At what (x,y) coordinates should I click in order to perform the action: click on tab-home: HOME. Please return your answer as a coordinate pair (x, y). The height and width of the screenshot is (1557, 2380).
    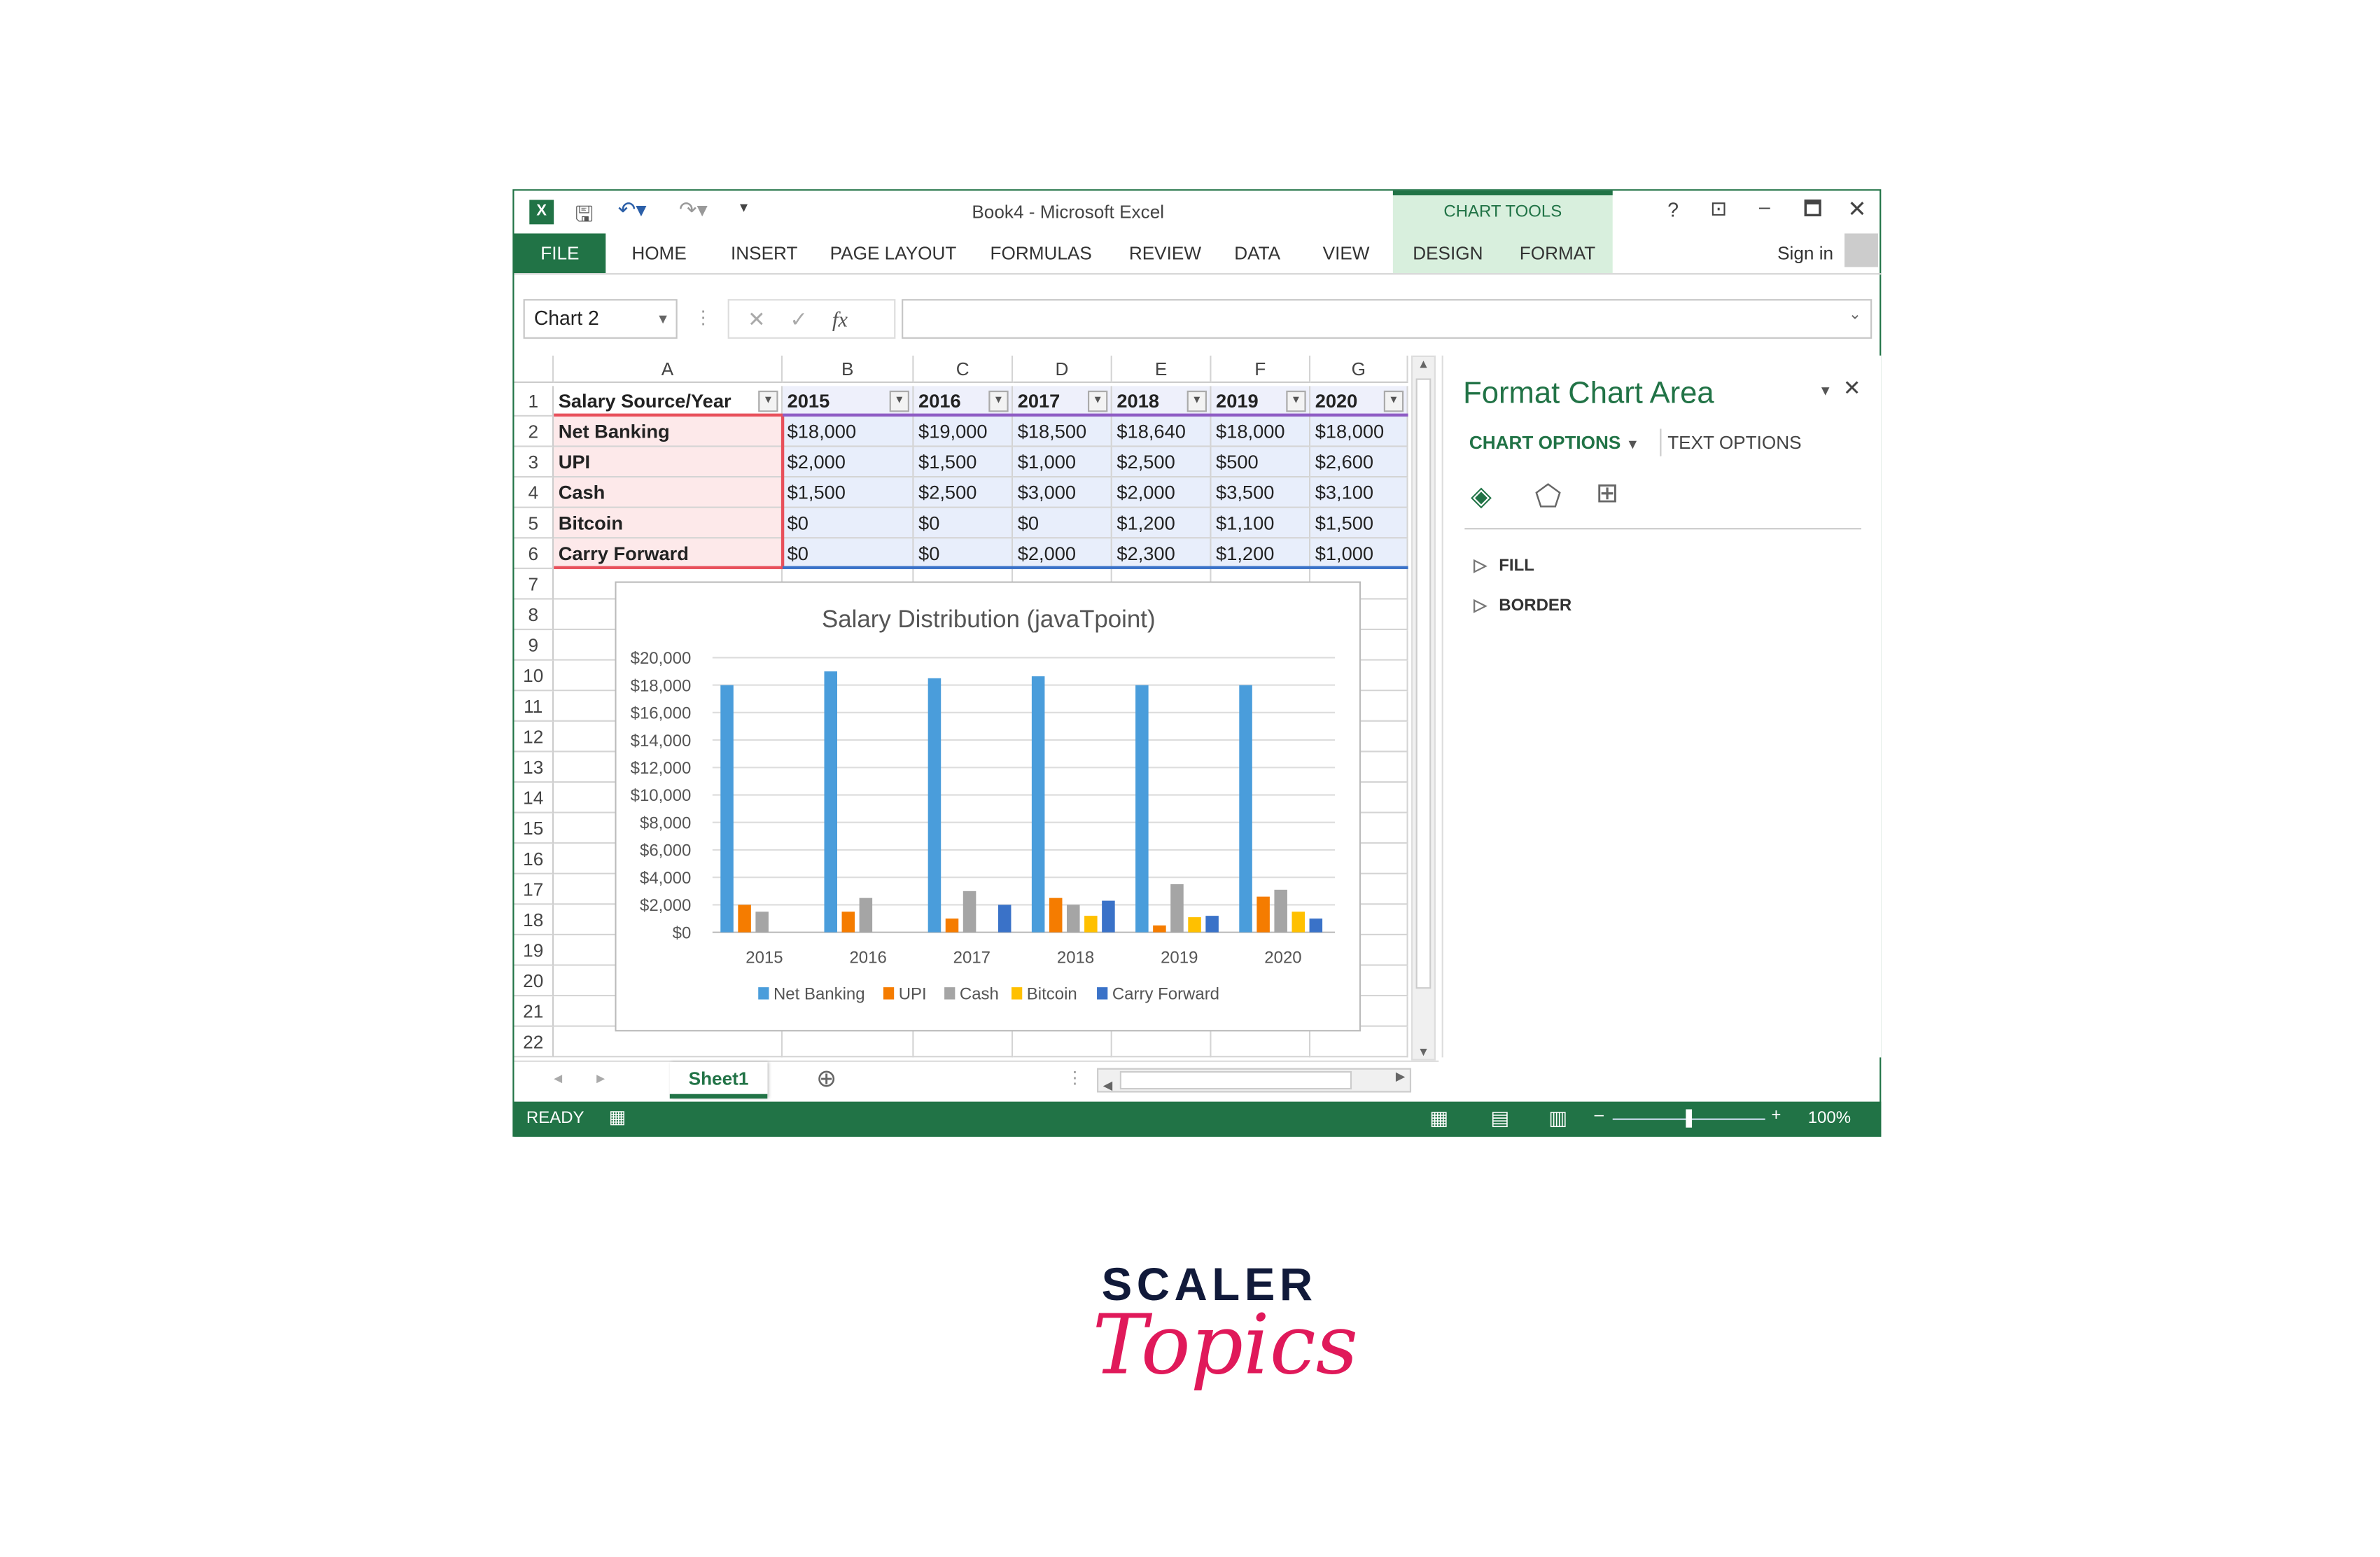
    Looking at the image, I should click on (658, 254).